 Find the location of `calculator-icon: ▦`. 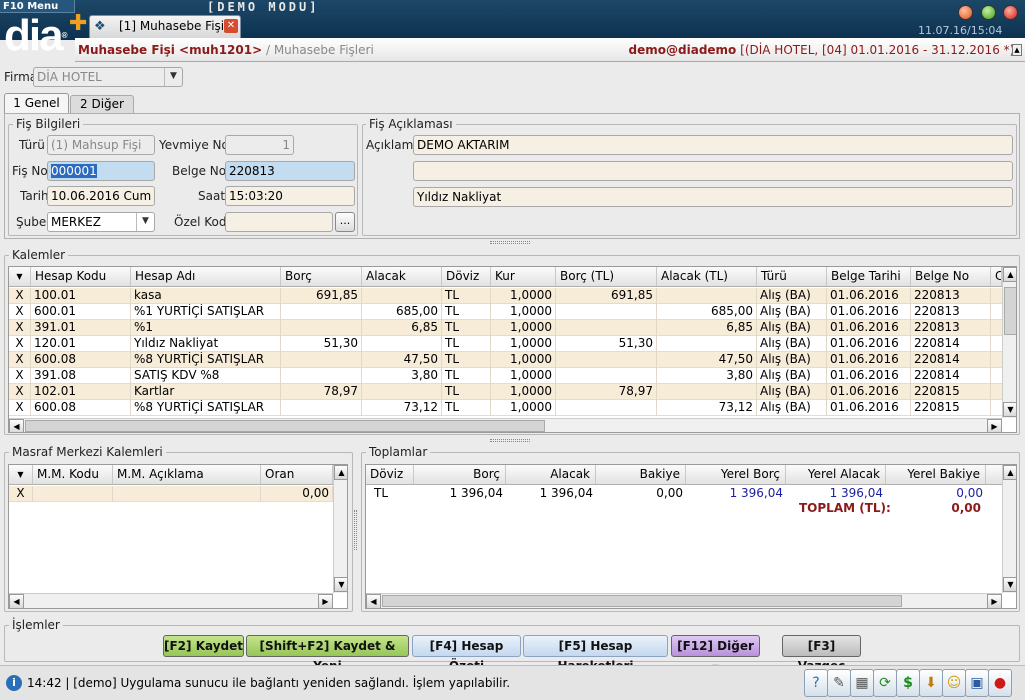

calculator-icon: ▦ is located at coordinates (862, 683).